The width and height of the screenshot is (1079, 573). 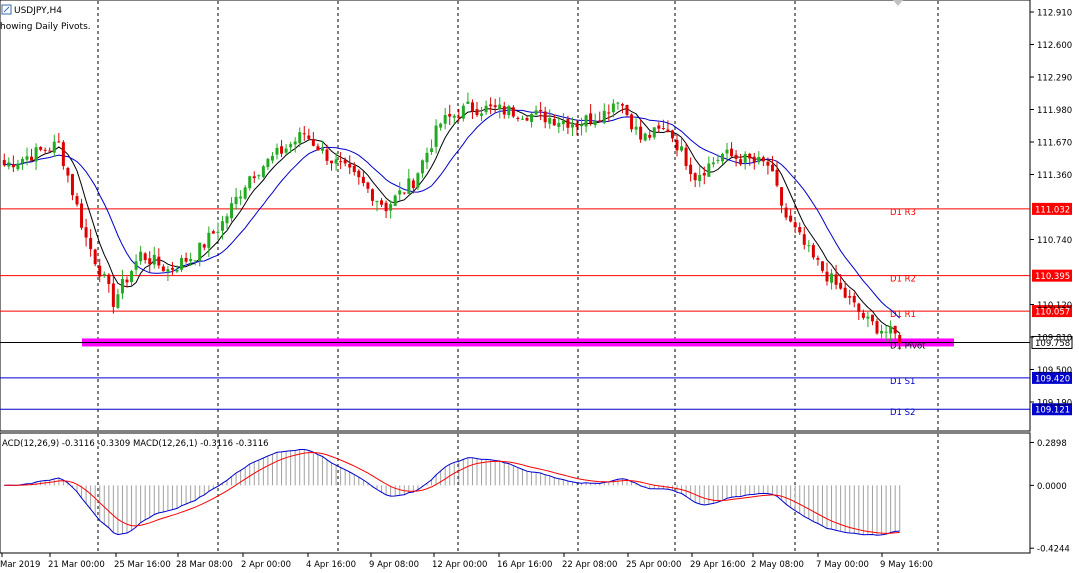 What do you see at coordinates (1054, 306) in the screenshot?
I see `price-tick-label: 110.120` at bounding box center [1054, 306].